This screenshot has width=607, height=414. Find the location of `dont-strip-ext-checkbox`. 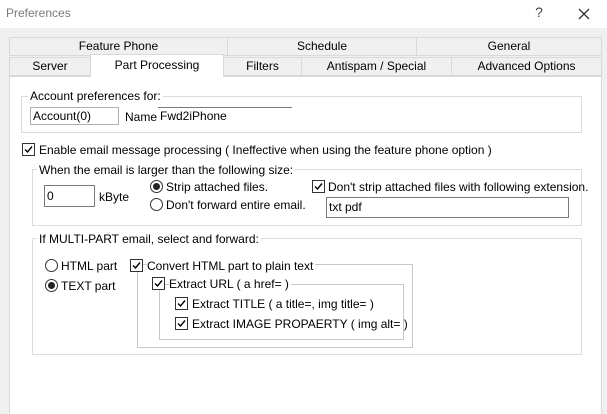

dont-strip-ext-checkbox is located at coordinates (318, 186).